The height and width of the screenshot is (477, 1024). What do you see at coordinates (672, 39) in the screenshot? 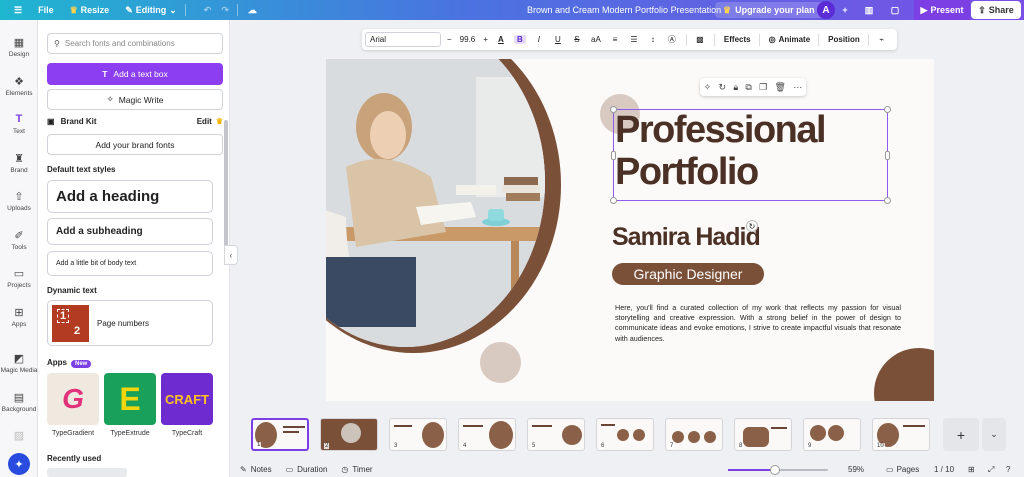
I see `text-effects-icon: Ⓐ` at bounding box center [672, 39].